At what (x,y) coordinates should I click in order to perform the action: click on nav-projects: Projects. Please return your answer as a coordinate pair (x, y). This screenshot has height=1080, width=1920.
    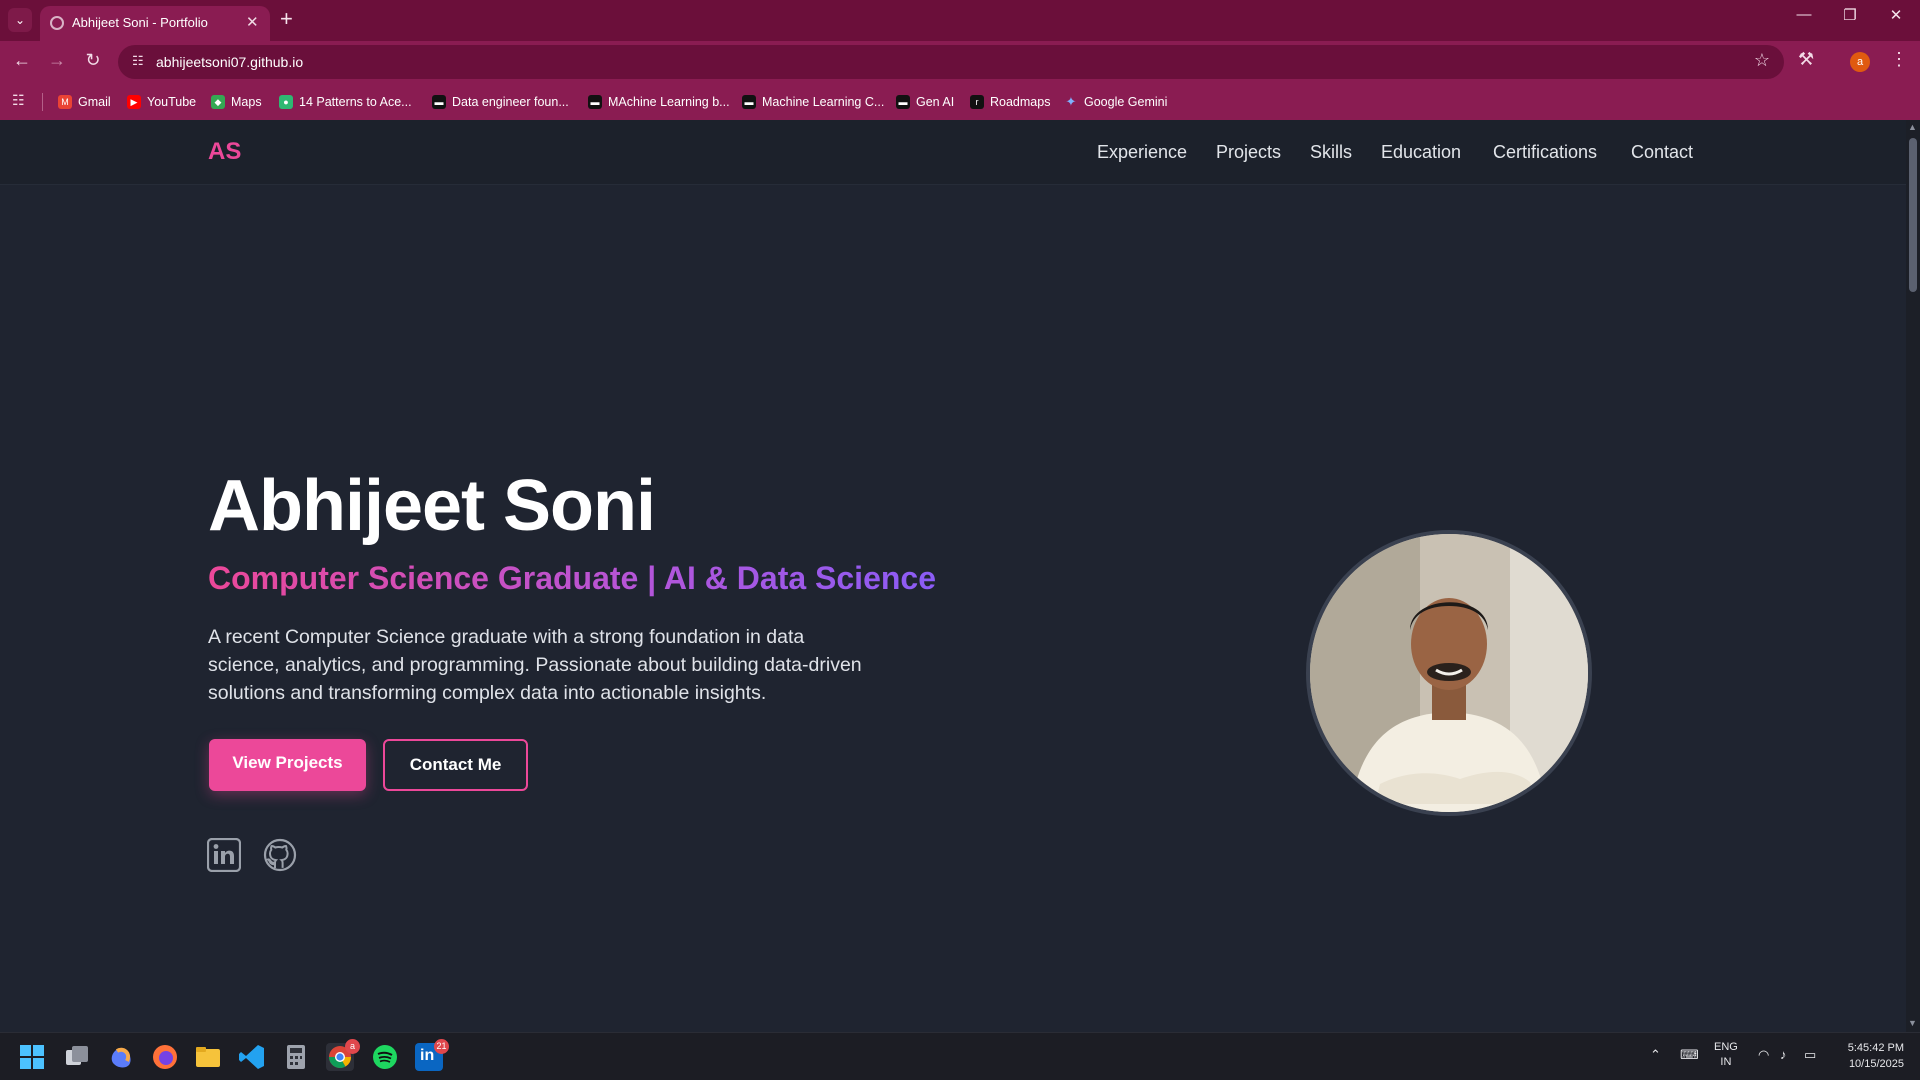
    Looking at the image, I should click on (1248, 152).